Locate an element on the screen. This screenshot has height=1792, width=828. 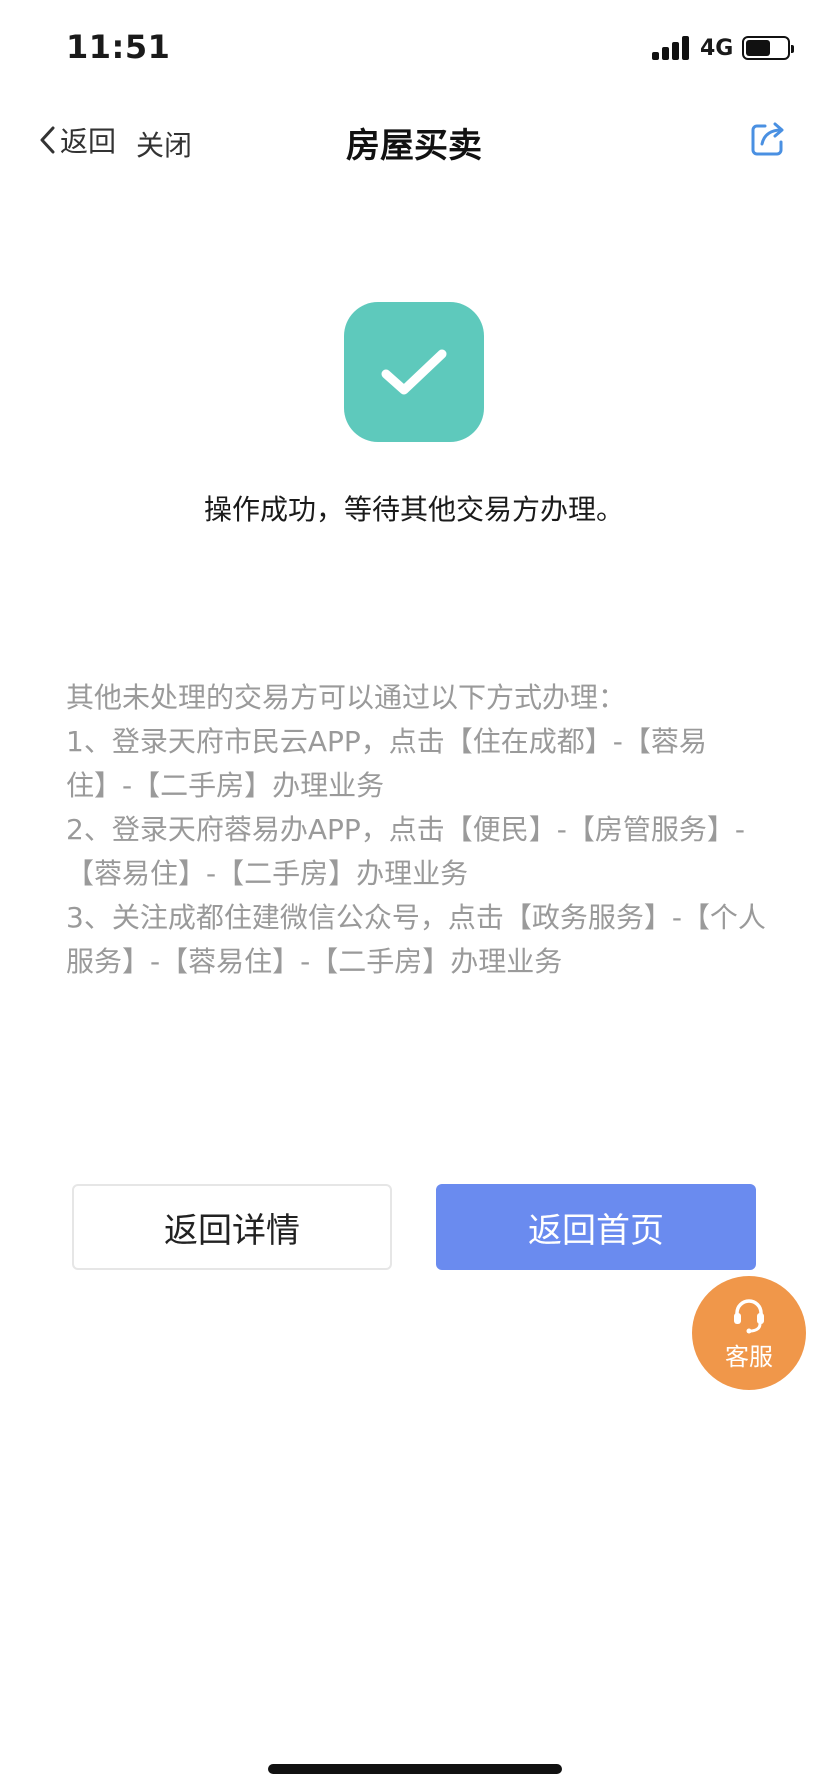
customer-service-label: 客服 is located at coordinates (749, 1356).